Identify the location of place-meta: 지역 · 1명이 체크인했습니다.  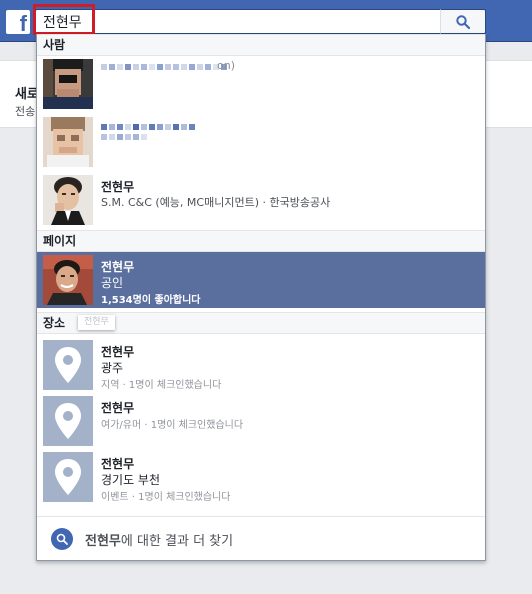
(161, 385).